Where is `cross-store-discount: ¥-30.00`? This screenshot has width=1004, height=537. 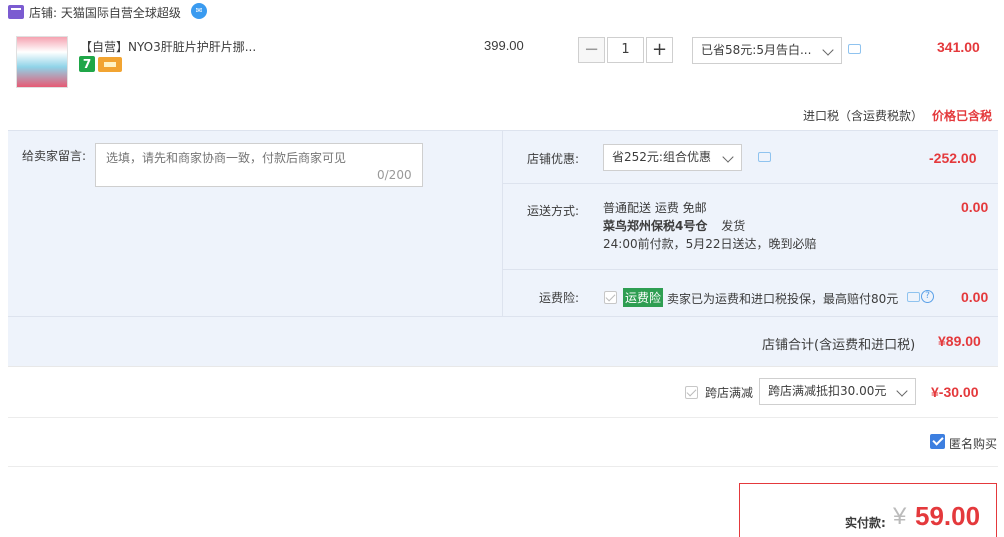
cross-store-discount: ¥-30.00 is located at coordinates (955, 392).